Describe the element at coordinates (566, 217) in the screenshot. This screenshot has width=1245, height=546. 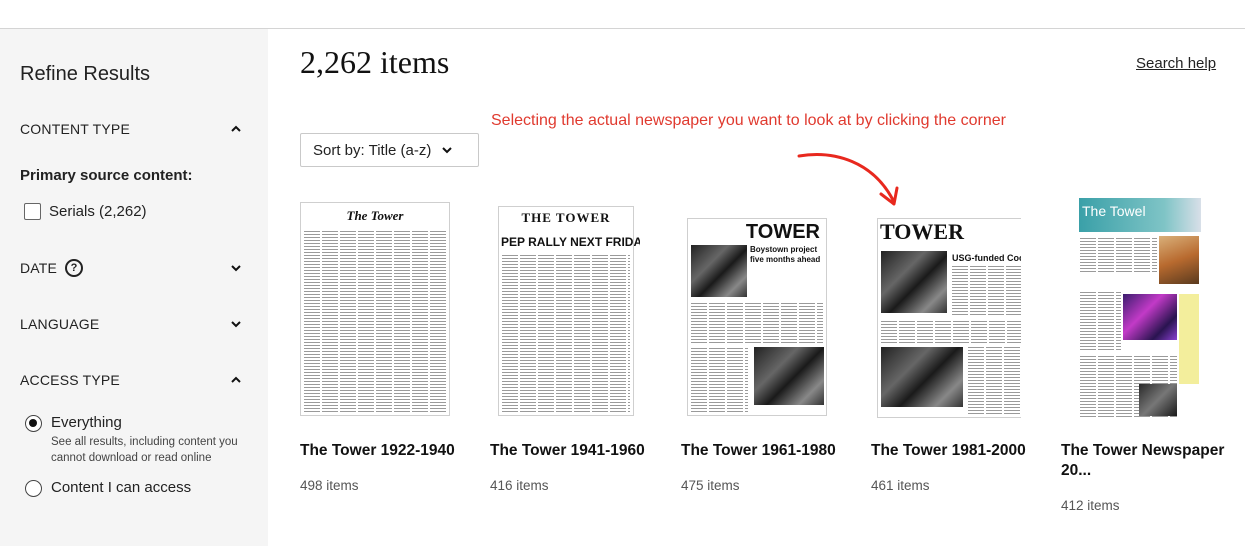
I see `thumbnail-masthead: THE TOWER` at that location.